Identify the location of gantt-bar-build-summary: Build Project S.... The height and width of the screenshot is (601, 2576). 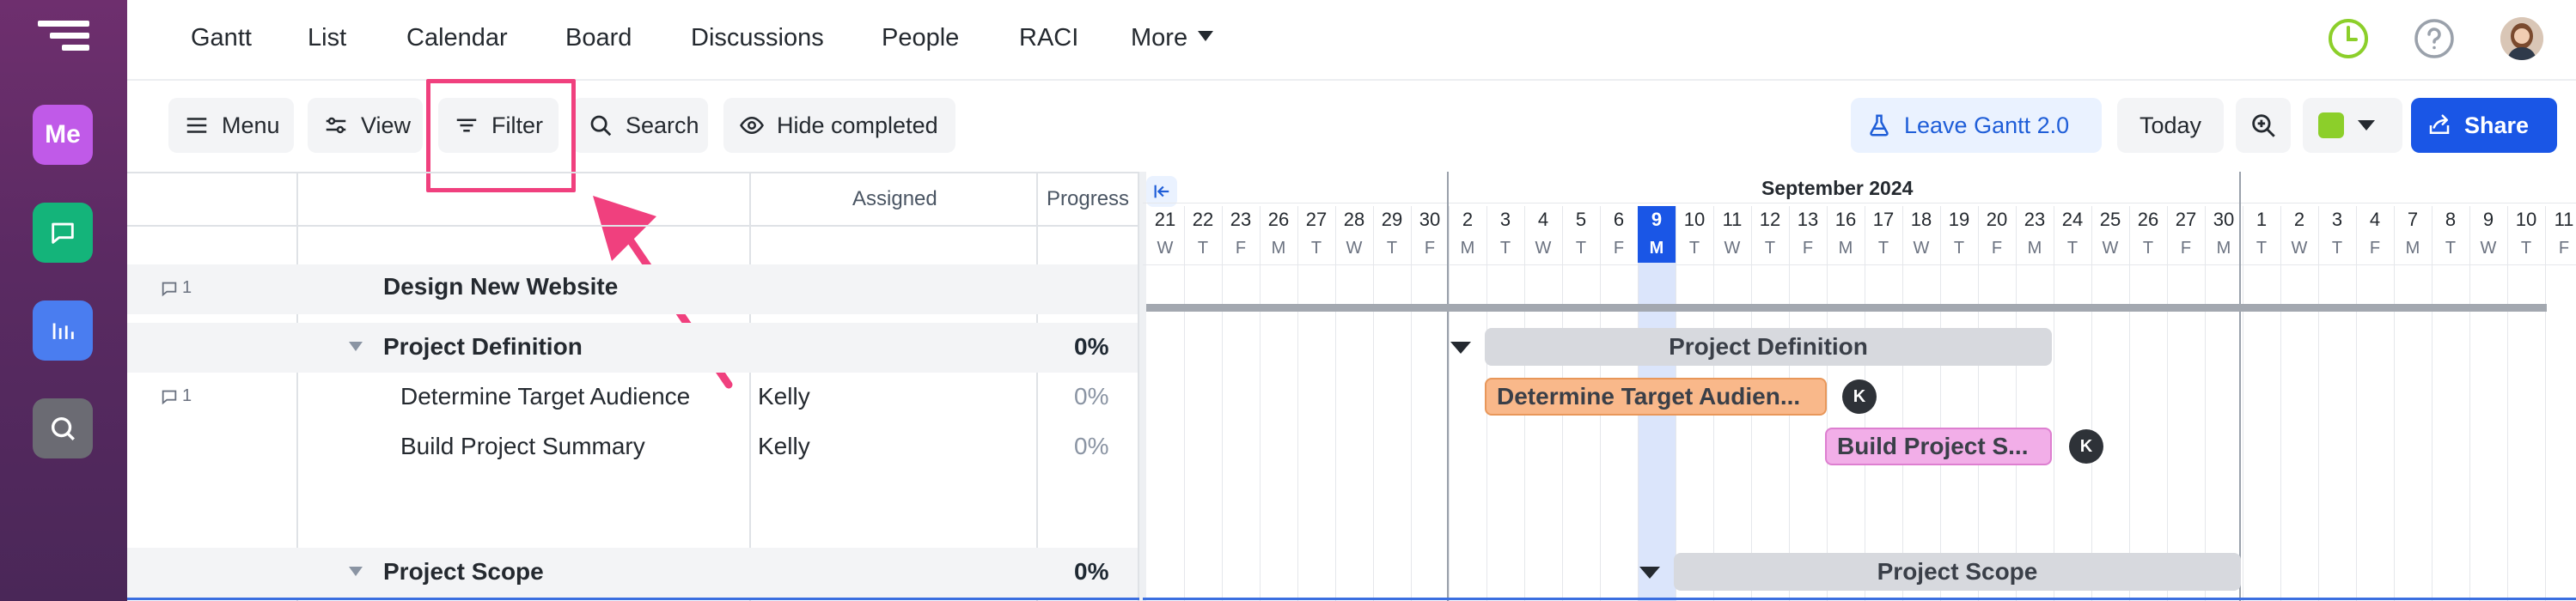
(1939, 447).